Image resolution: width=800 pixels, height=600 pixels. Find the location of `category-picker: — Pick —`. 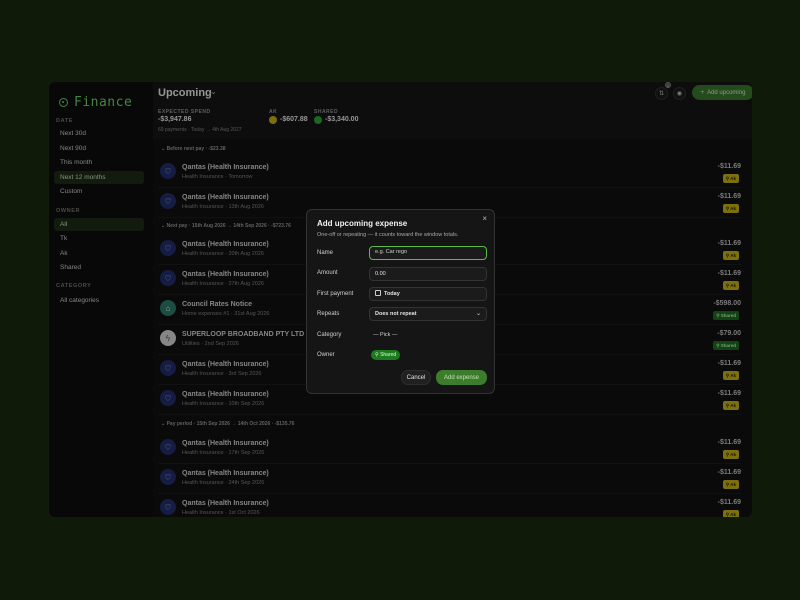

category-picker: — Pick — is located at coordinates (385, 335).